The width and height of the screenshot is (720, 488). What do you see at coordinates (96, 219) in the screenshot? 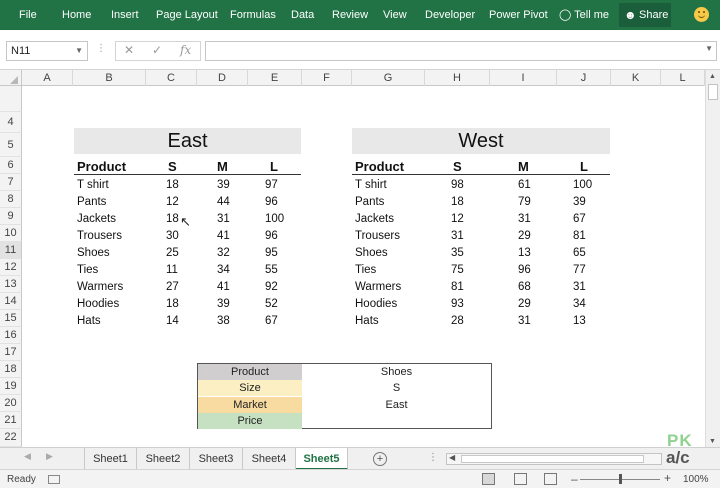
I see `east-cell-r3-c1: Jackets` at bounding box center [96, 219].